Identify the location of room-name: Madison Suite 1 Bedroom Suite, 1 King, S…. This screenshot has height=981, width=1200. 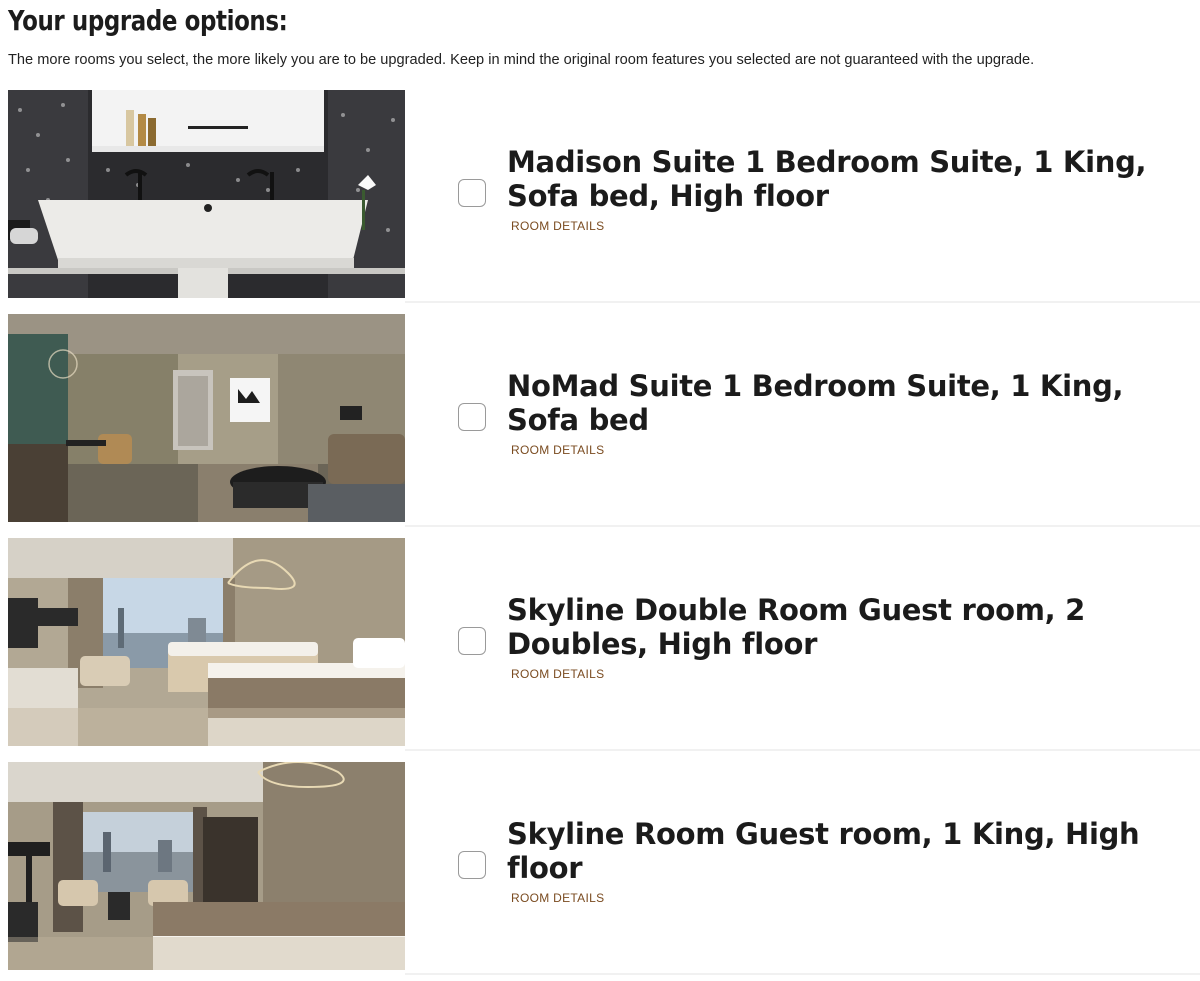
(827, 179).